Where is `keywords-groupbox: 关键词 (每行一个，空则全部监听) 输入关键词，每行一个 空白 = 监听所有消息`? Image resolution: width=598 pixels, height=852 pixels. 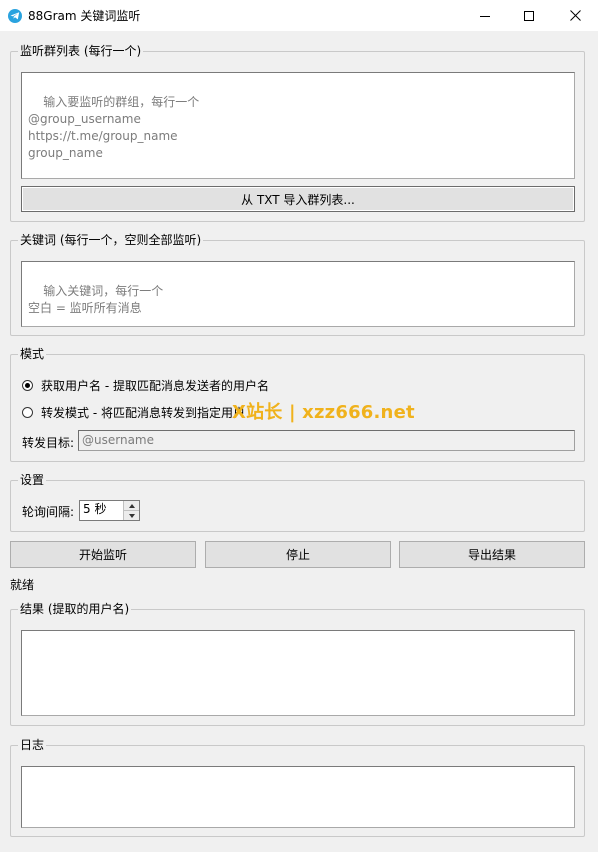 keywords-groupbox: 关键词 (每行一个，空则全部监听) 输入关键词，每行一个 空白 = 监听所有消息 is located at coordinates (297, 284).